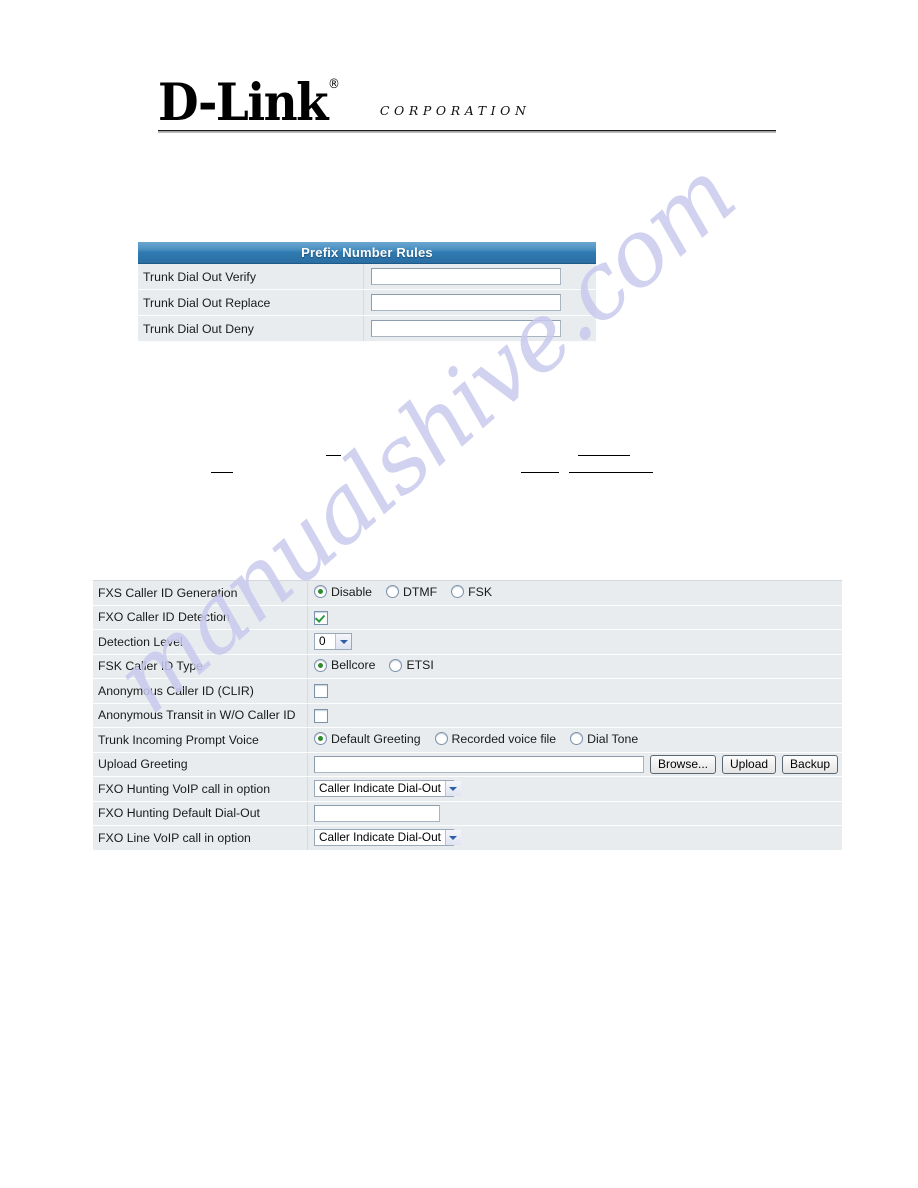  What do you see at coordinates (504, 738) in the screenshot?
I see `radio-label: Recorded voice file` at bounding box center [504, 738].